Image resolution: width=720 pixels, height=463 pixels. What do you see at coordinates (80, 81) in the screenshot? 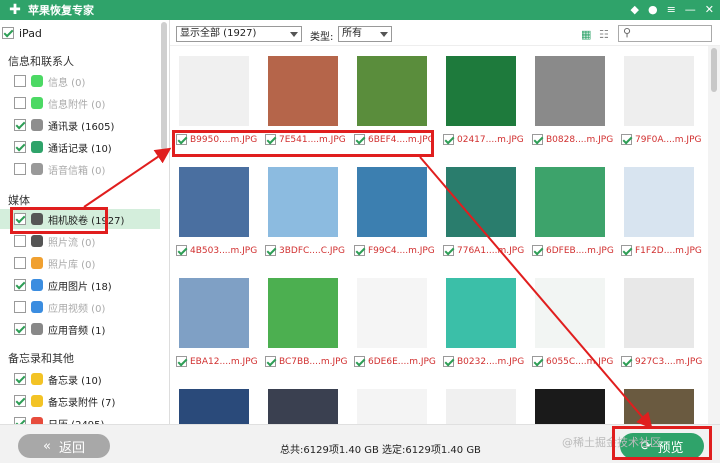
I see `sidebar-item: 信息 (0)` at bounding box center [80, 81].